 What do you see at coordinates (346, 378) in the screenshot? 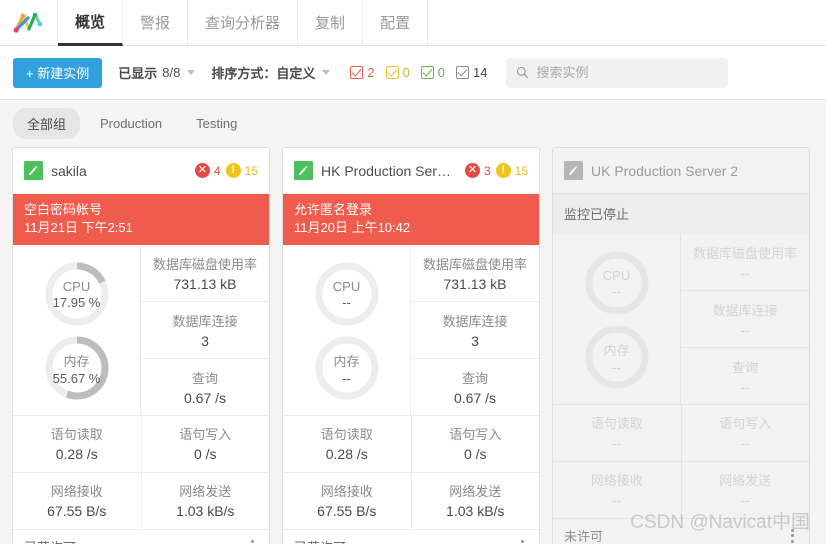
I see `memory-gauge-value: --` at bounding box center [346, 378].